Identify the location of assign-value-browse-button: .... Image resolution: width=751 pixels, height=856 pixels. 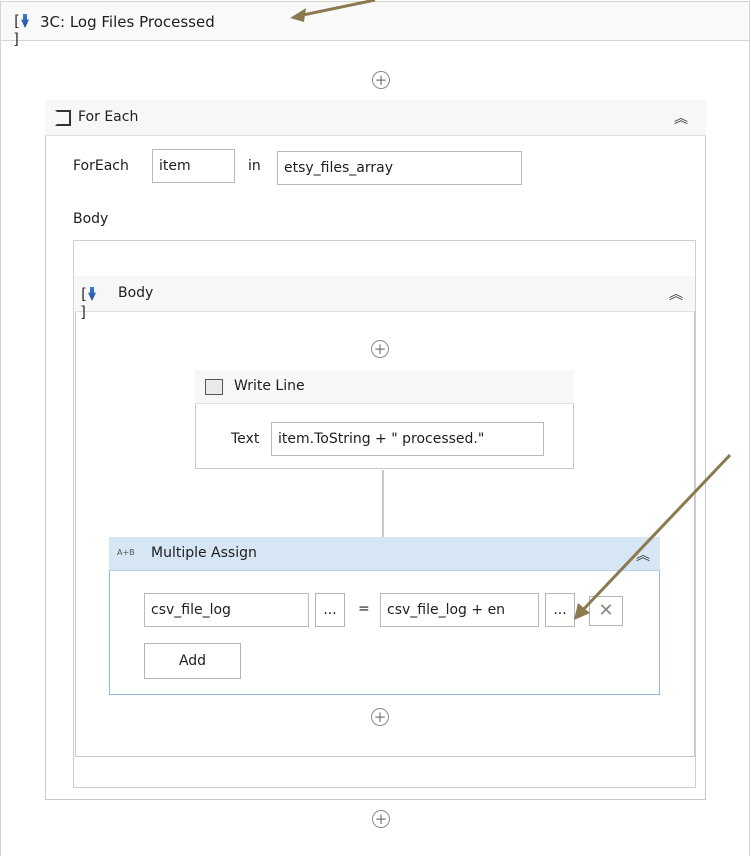
(560, 610).